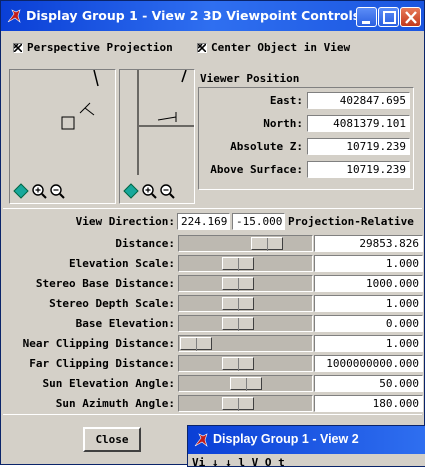 The height and width of the screenshot is (468, 425). I want to click on side-zoom-out-button, so click(167, 191).